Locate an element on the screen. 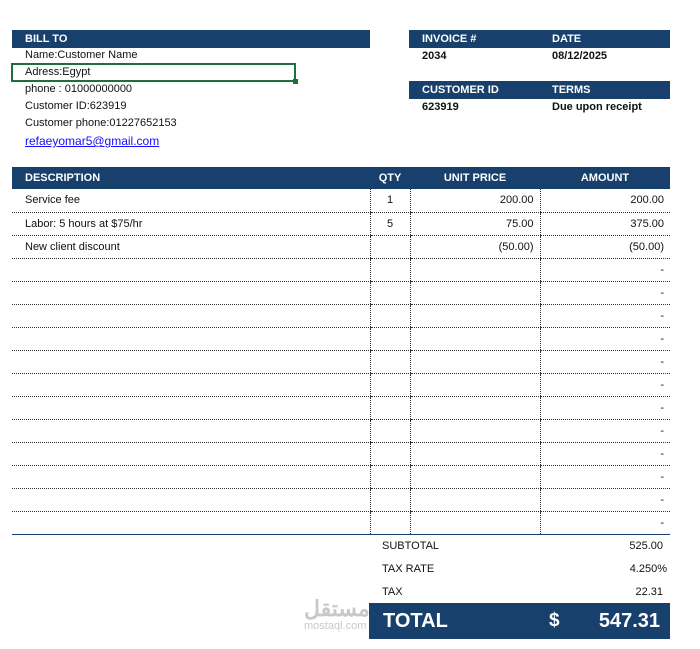 The width and height of the screenshot is (700, 649). invoice-number: 2034 is located at coordinates (434, 56).